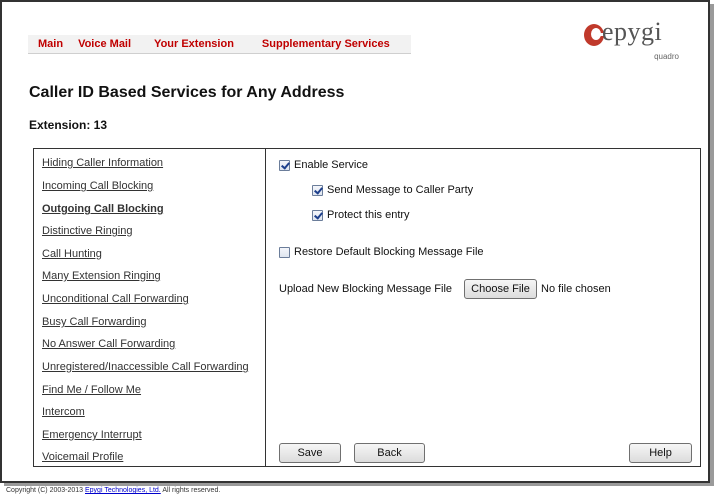  What do you see at coordinates (97, 186) in the screenshot?
I see `menu-incoming-call-blocking: Incoming Call Blocking` at bounding box center [97, 186].